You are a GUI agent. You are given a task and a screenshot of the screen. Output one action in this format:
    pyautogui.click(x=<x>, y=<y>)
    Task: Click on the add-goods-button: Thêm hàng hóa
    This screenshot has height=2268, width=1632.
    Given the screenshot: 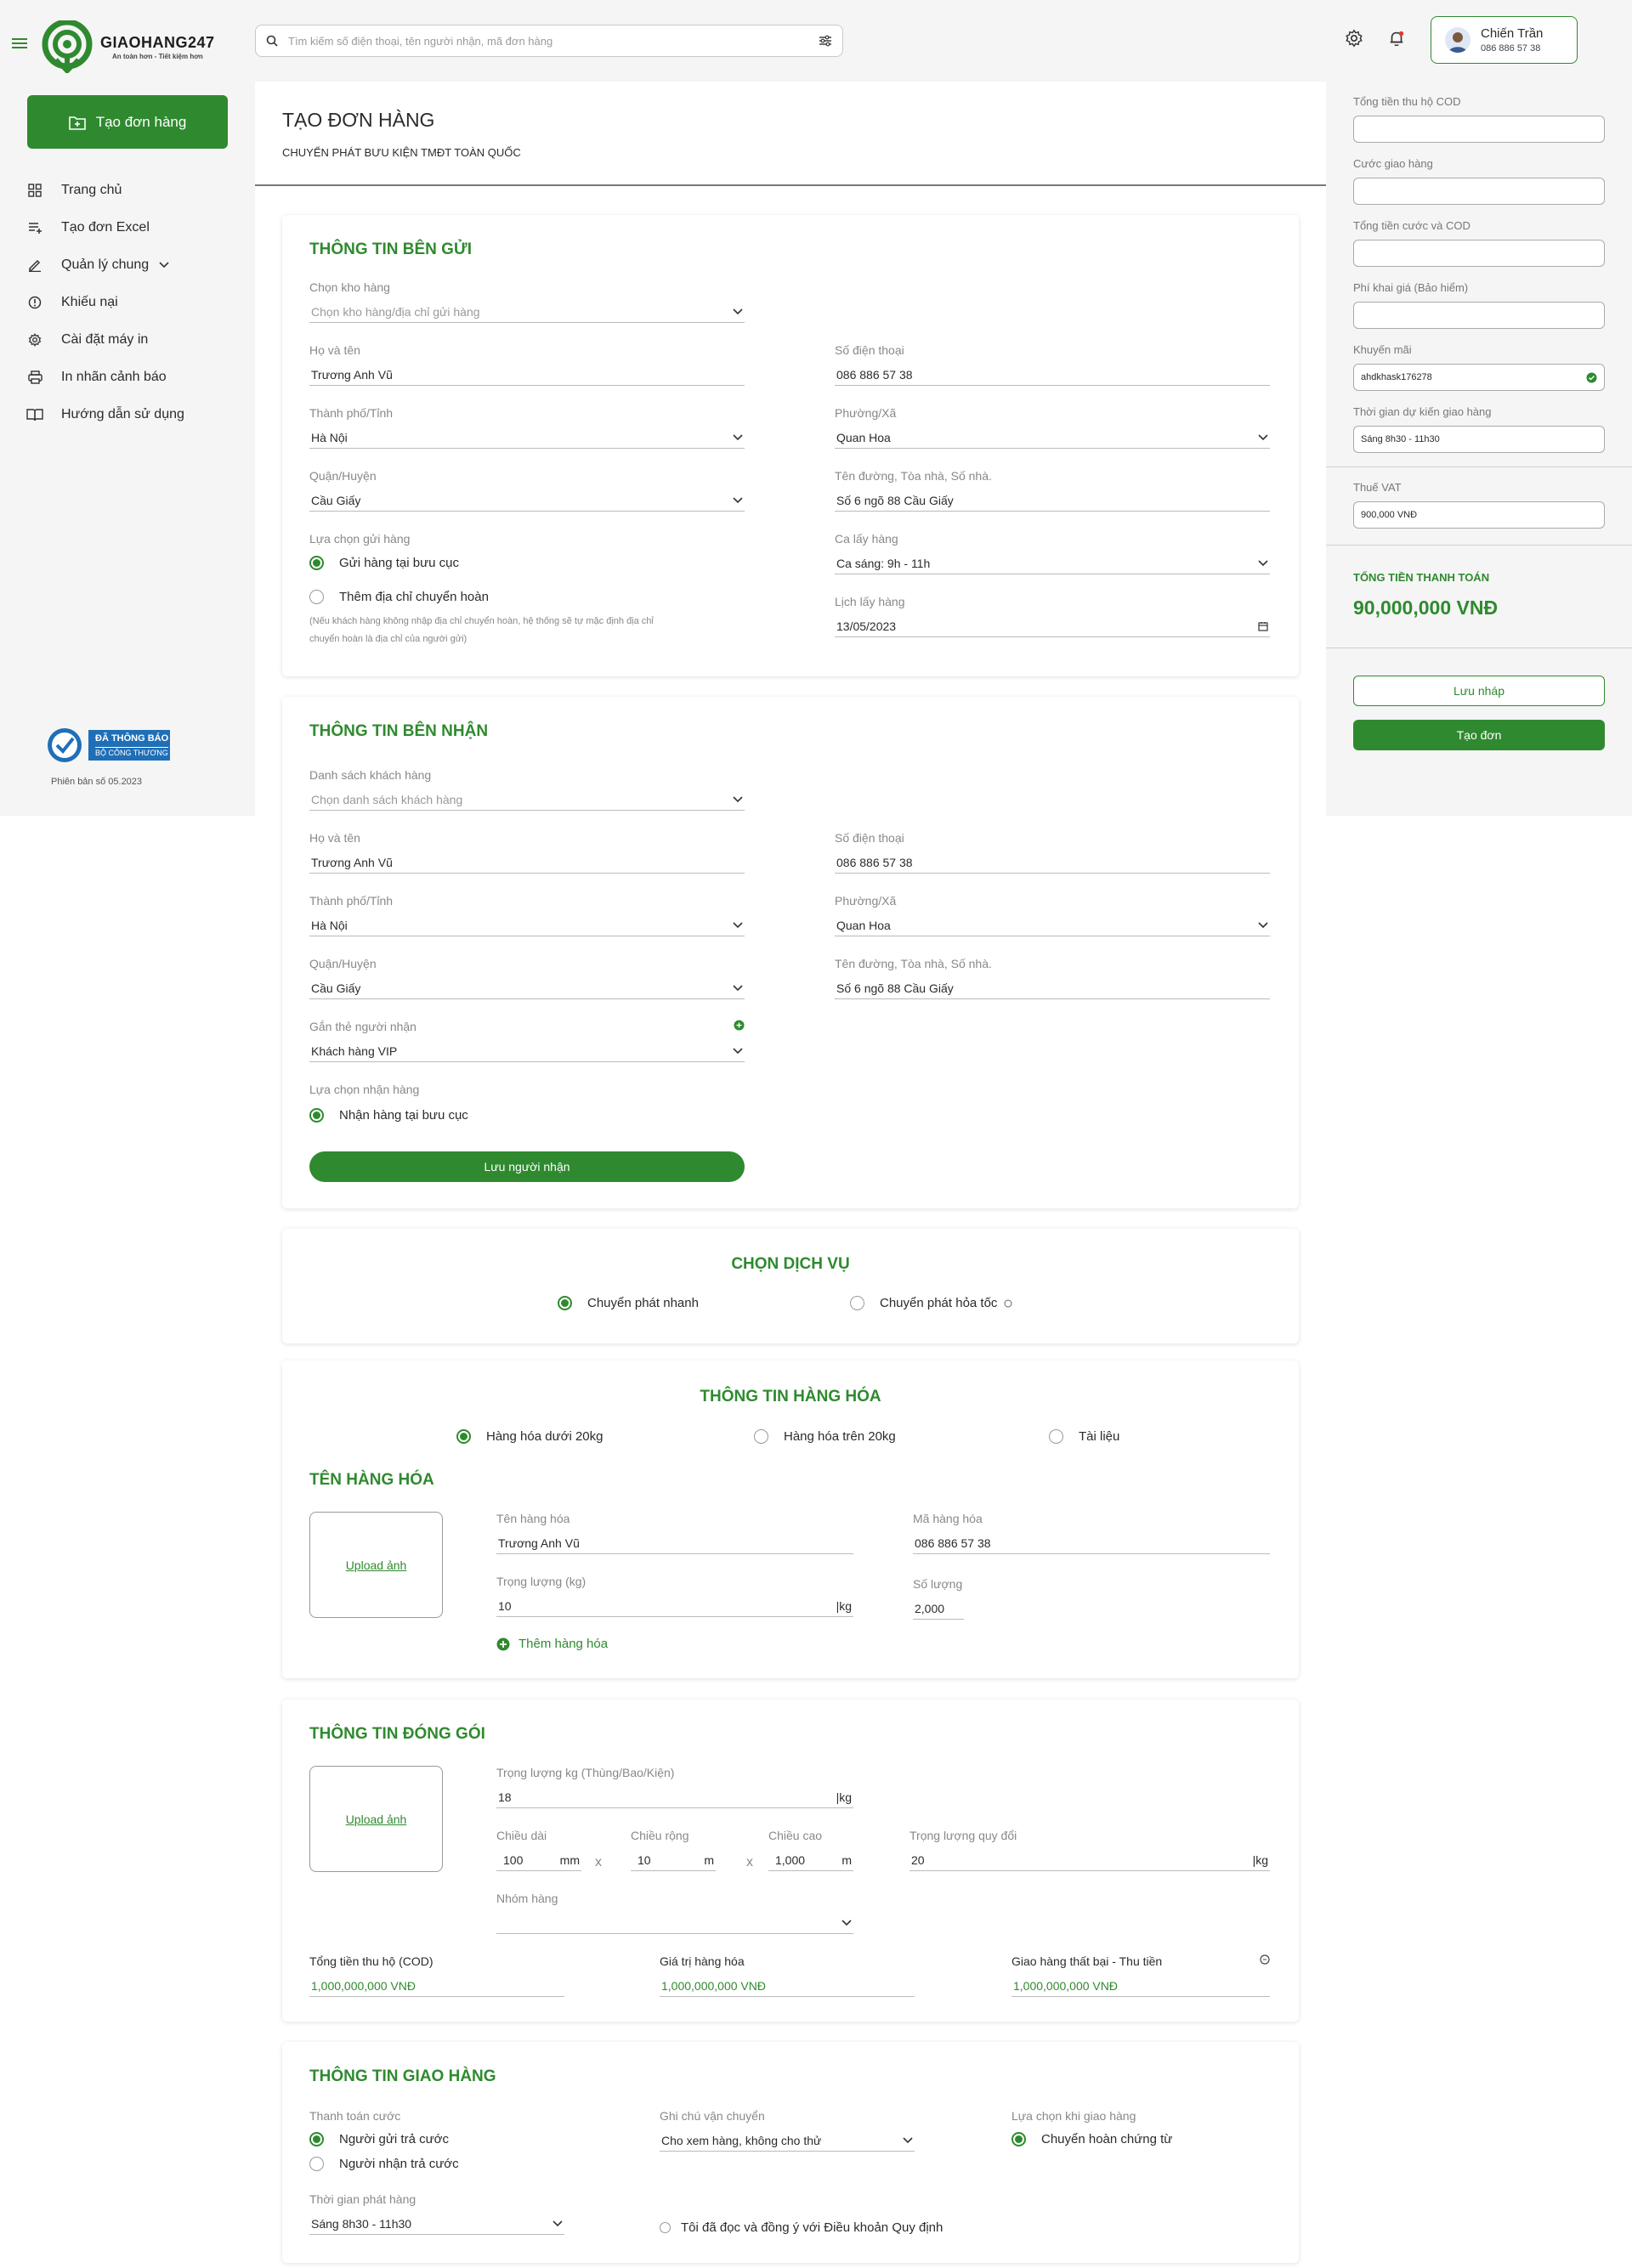 What is the action you would take?
    pyautogui.click(x=552, y=1644)
    